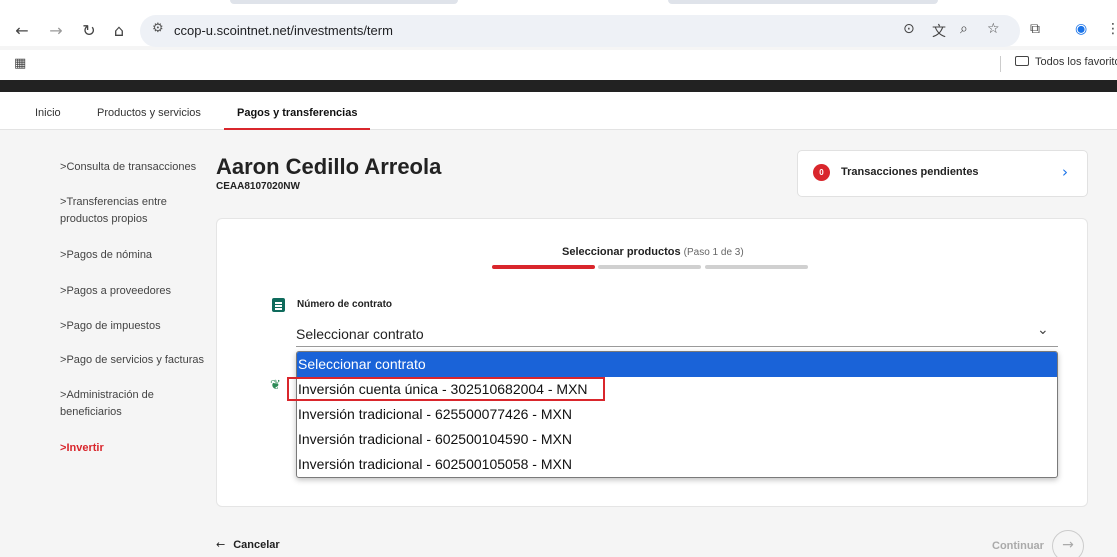 Image resolution: width=1117 pixels, height=557 pixels. Describe the element at coordinates (1111, 29) in the screenshot. I see `menu-icon: ⋮` at that location.